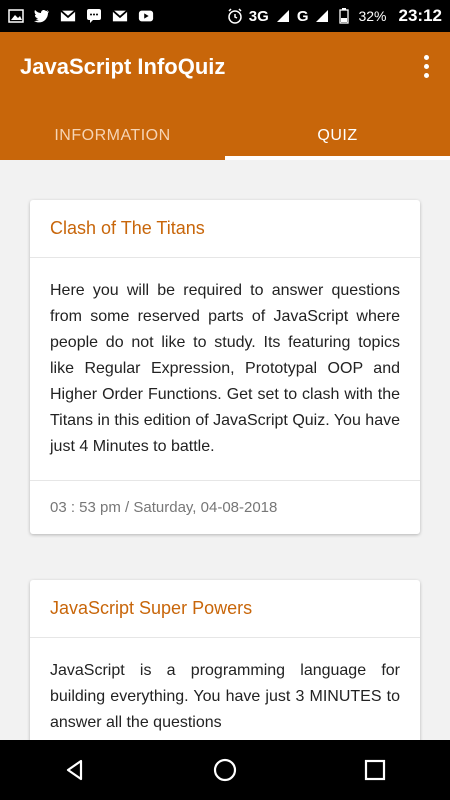  What do you see at coordinates (344, 16) in the screenshot?
I see `battery-icon` at bounding box center [344, 16].